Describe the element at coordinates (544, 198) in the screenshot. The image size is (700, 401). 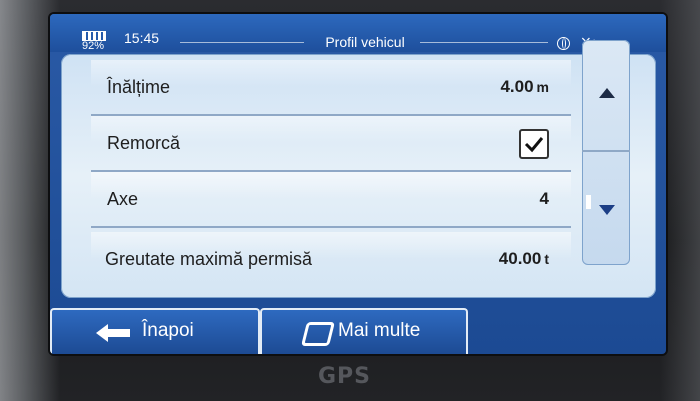
I see `setting-value: 4` at that location.